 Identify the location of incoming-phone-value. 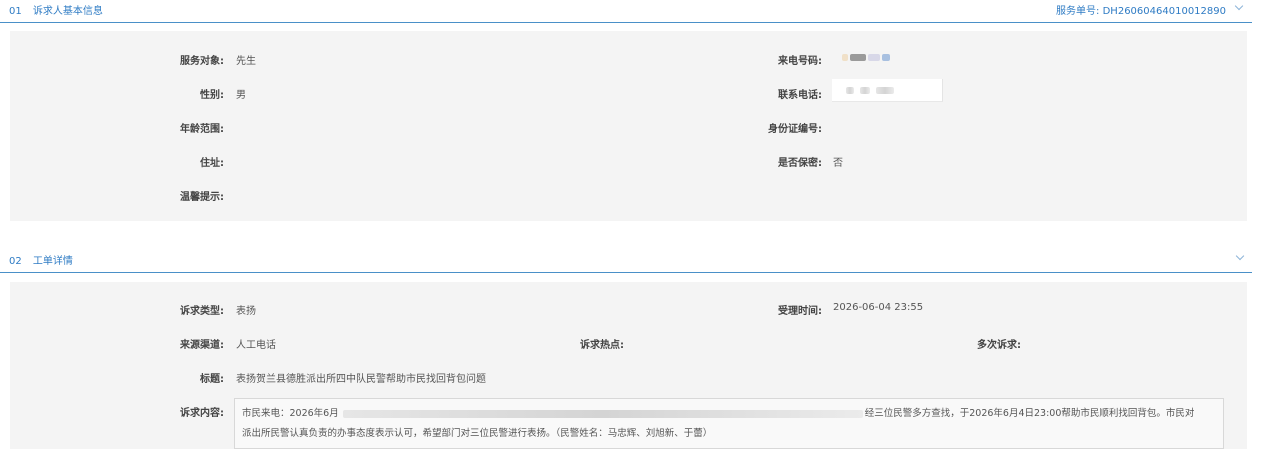
(866, 57).